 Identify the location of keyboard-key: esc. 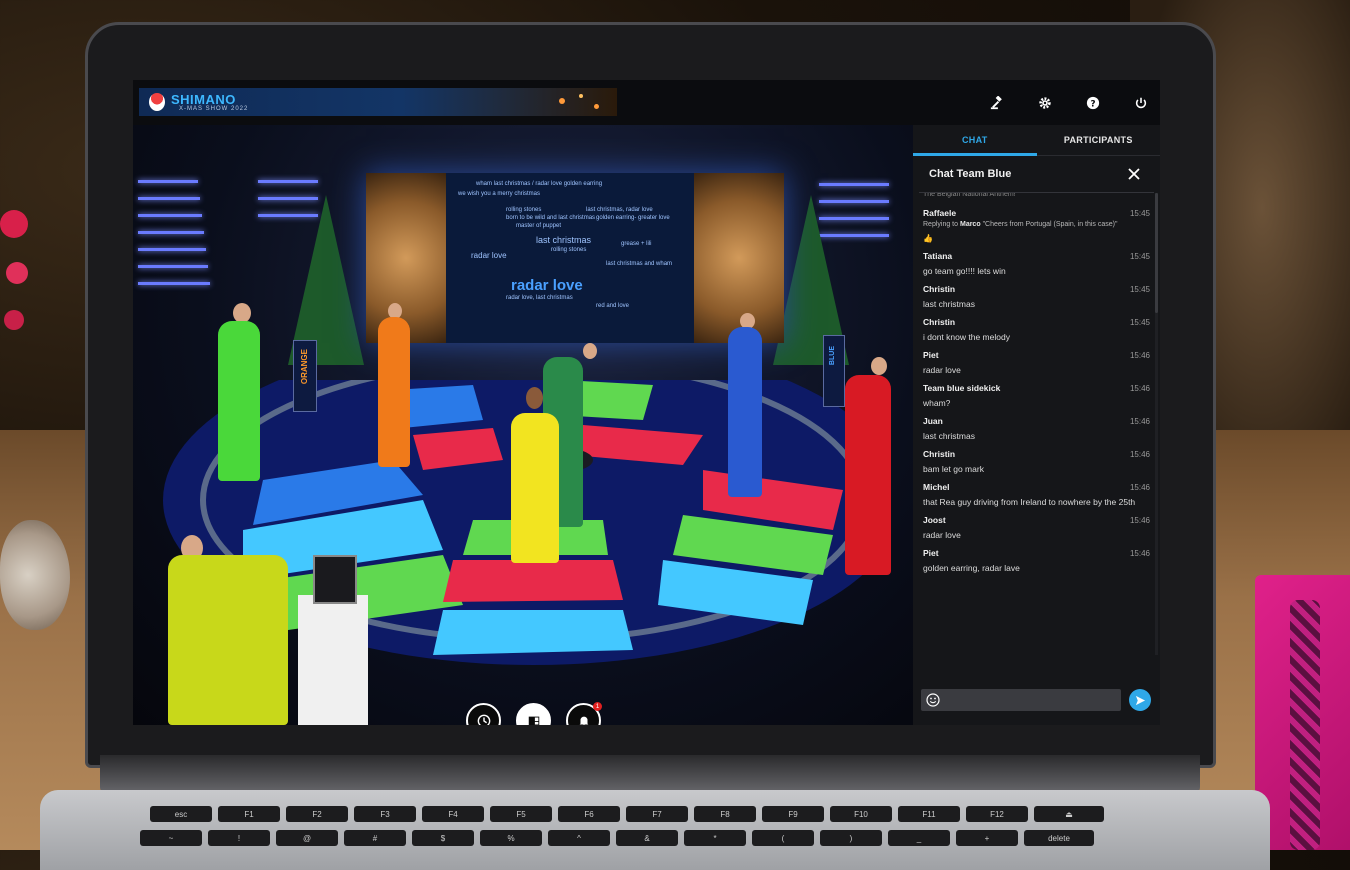
(181, 814).